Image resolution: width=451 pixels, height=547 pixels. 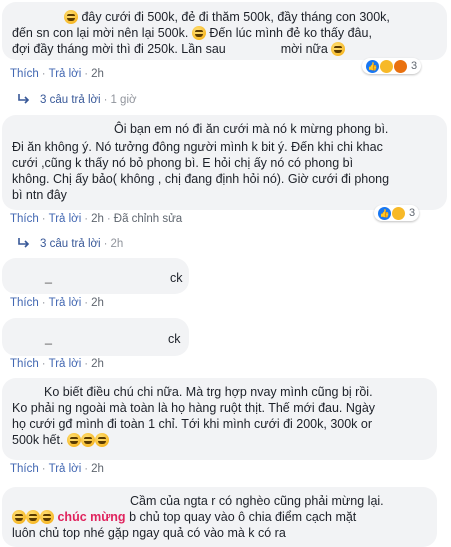 I want to click on comment-text: b chủ top quay vào ô chia điểm cạch mặt, so click(x=243, y=517).